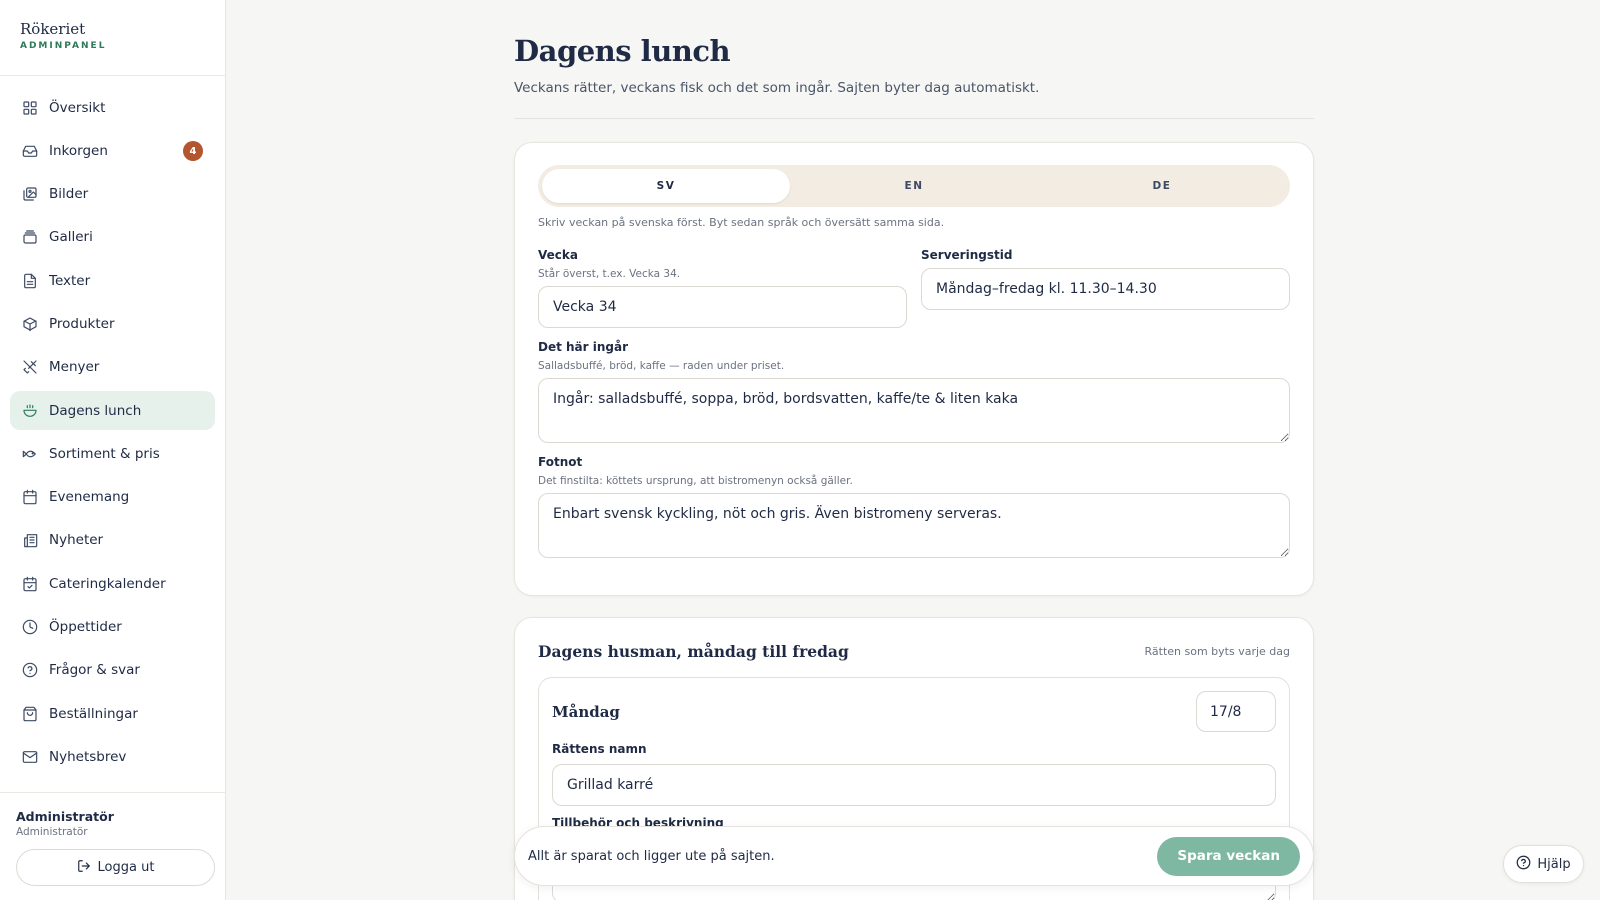  I want to click on sidebar-item-evenemang: Evenemang, so click(112, 497).